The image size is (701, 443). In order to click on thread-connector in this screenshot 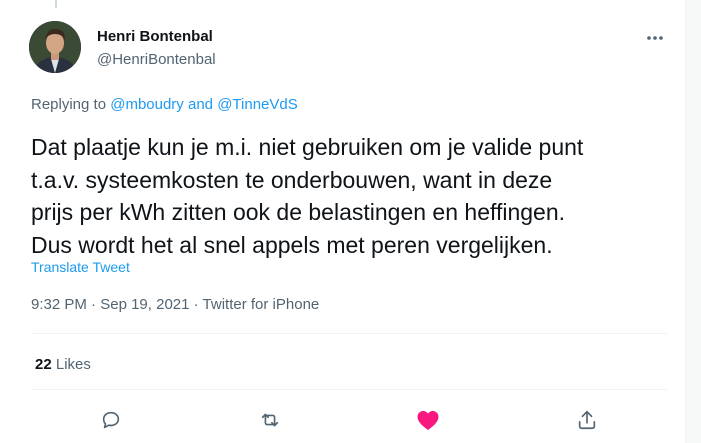, I will do `click(56, 4)`.